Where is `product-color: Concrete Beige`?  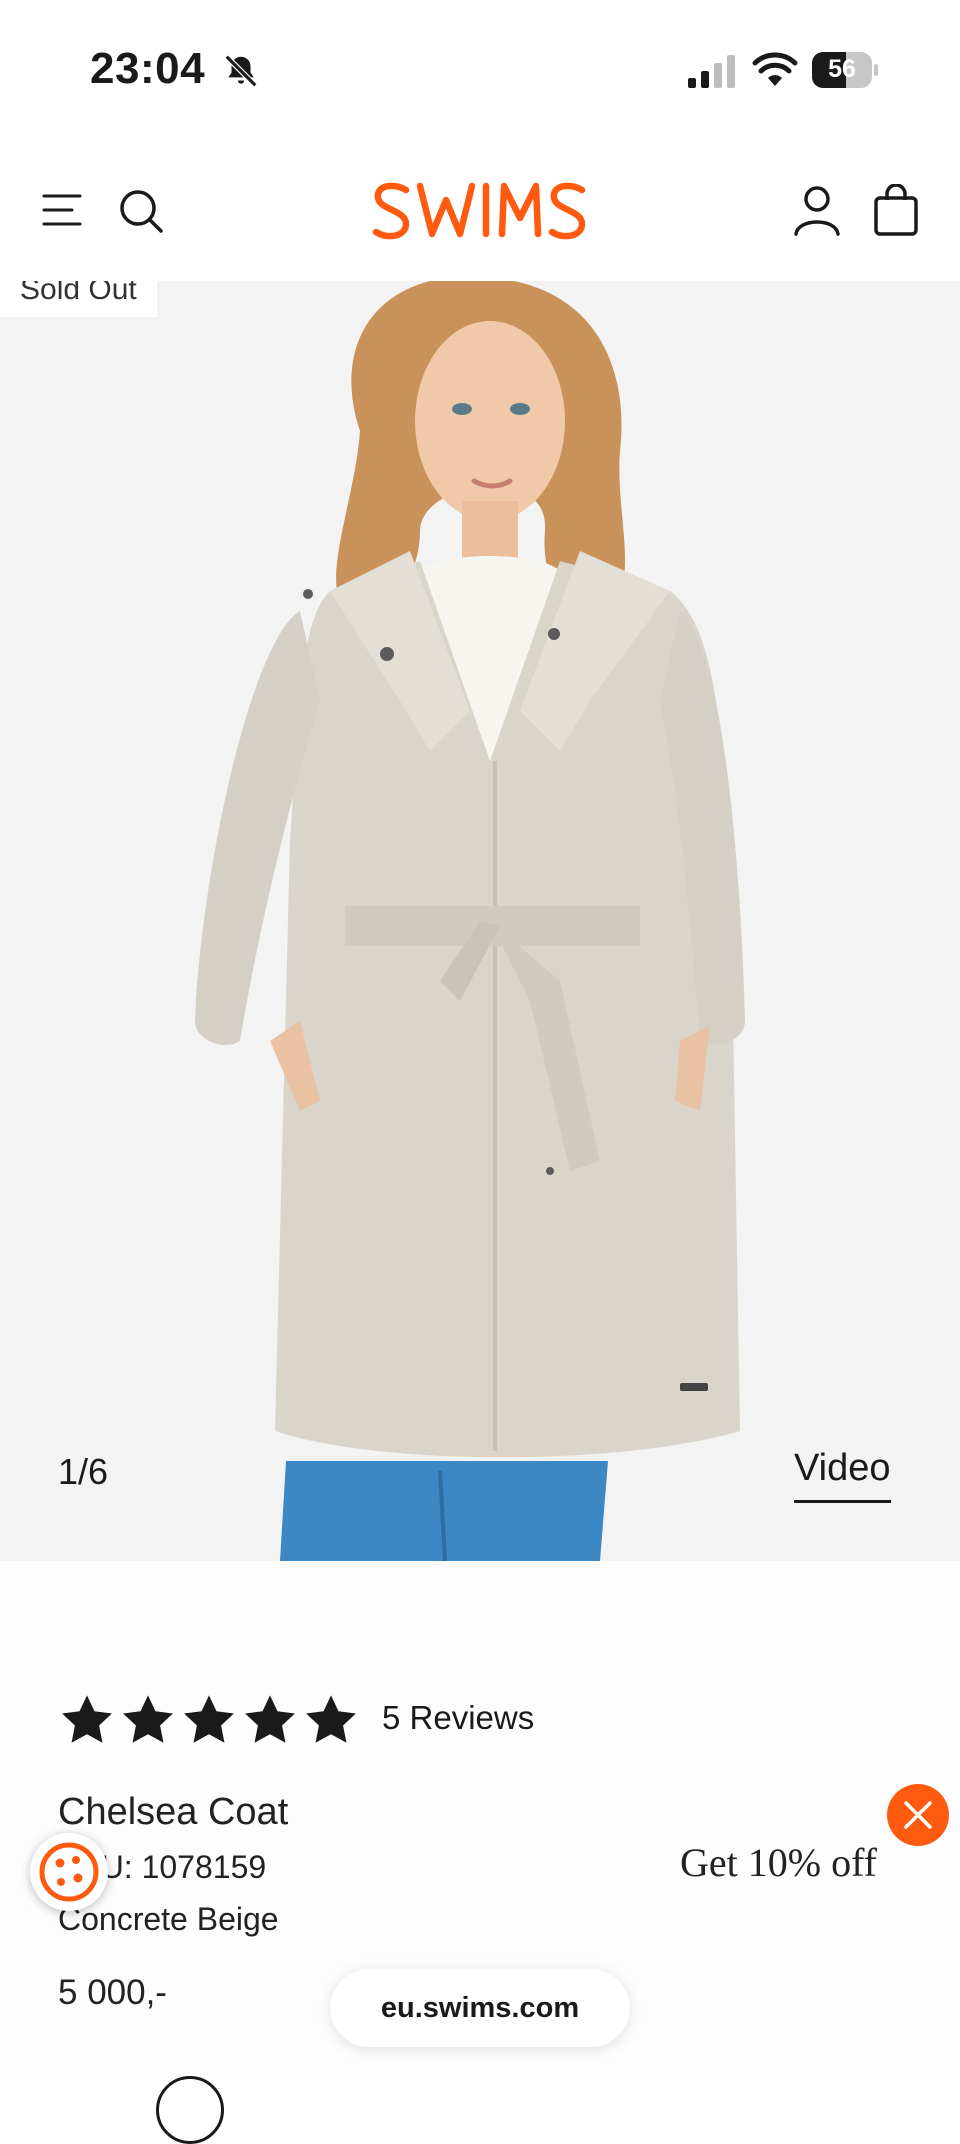 product-color: Concrete Beige is located at coordinates (168, 1919).